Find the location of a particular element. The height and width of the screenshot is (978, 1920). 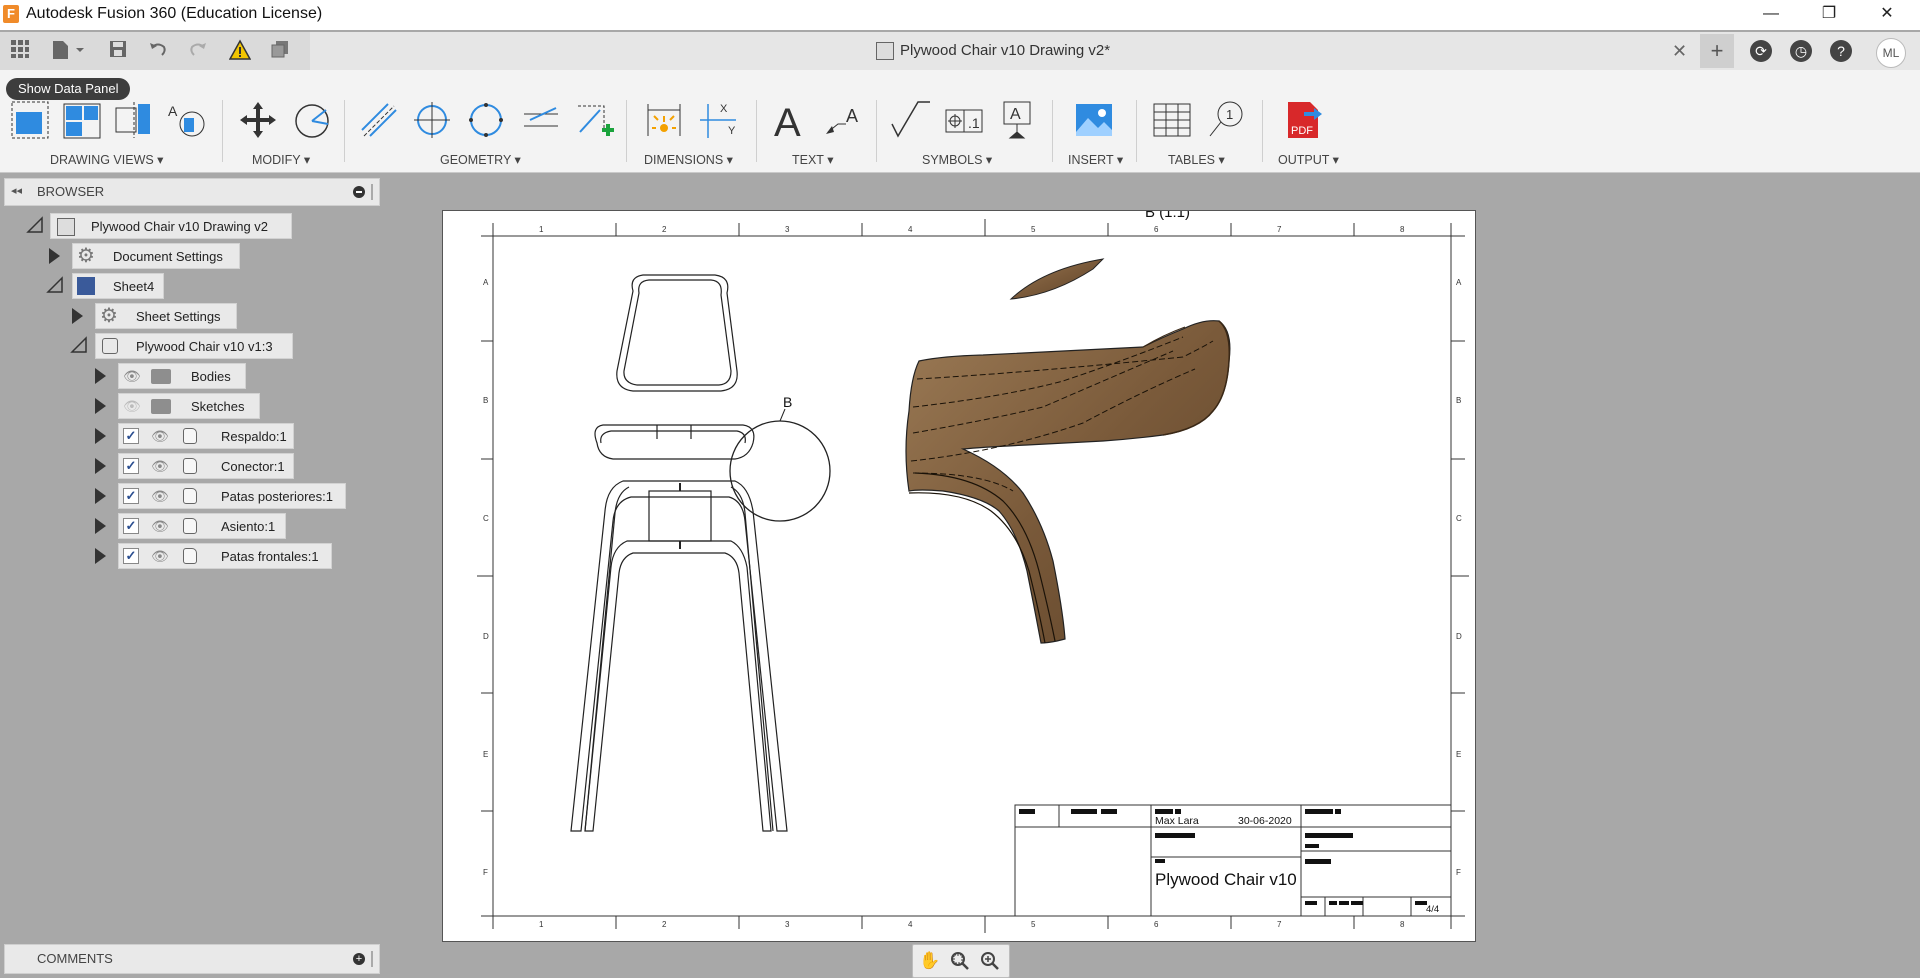

maximize-button: ❐ is located at coordinates (1829, 15).